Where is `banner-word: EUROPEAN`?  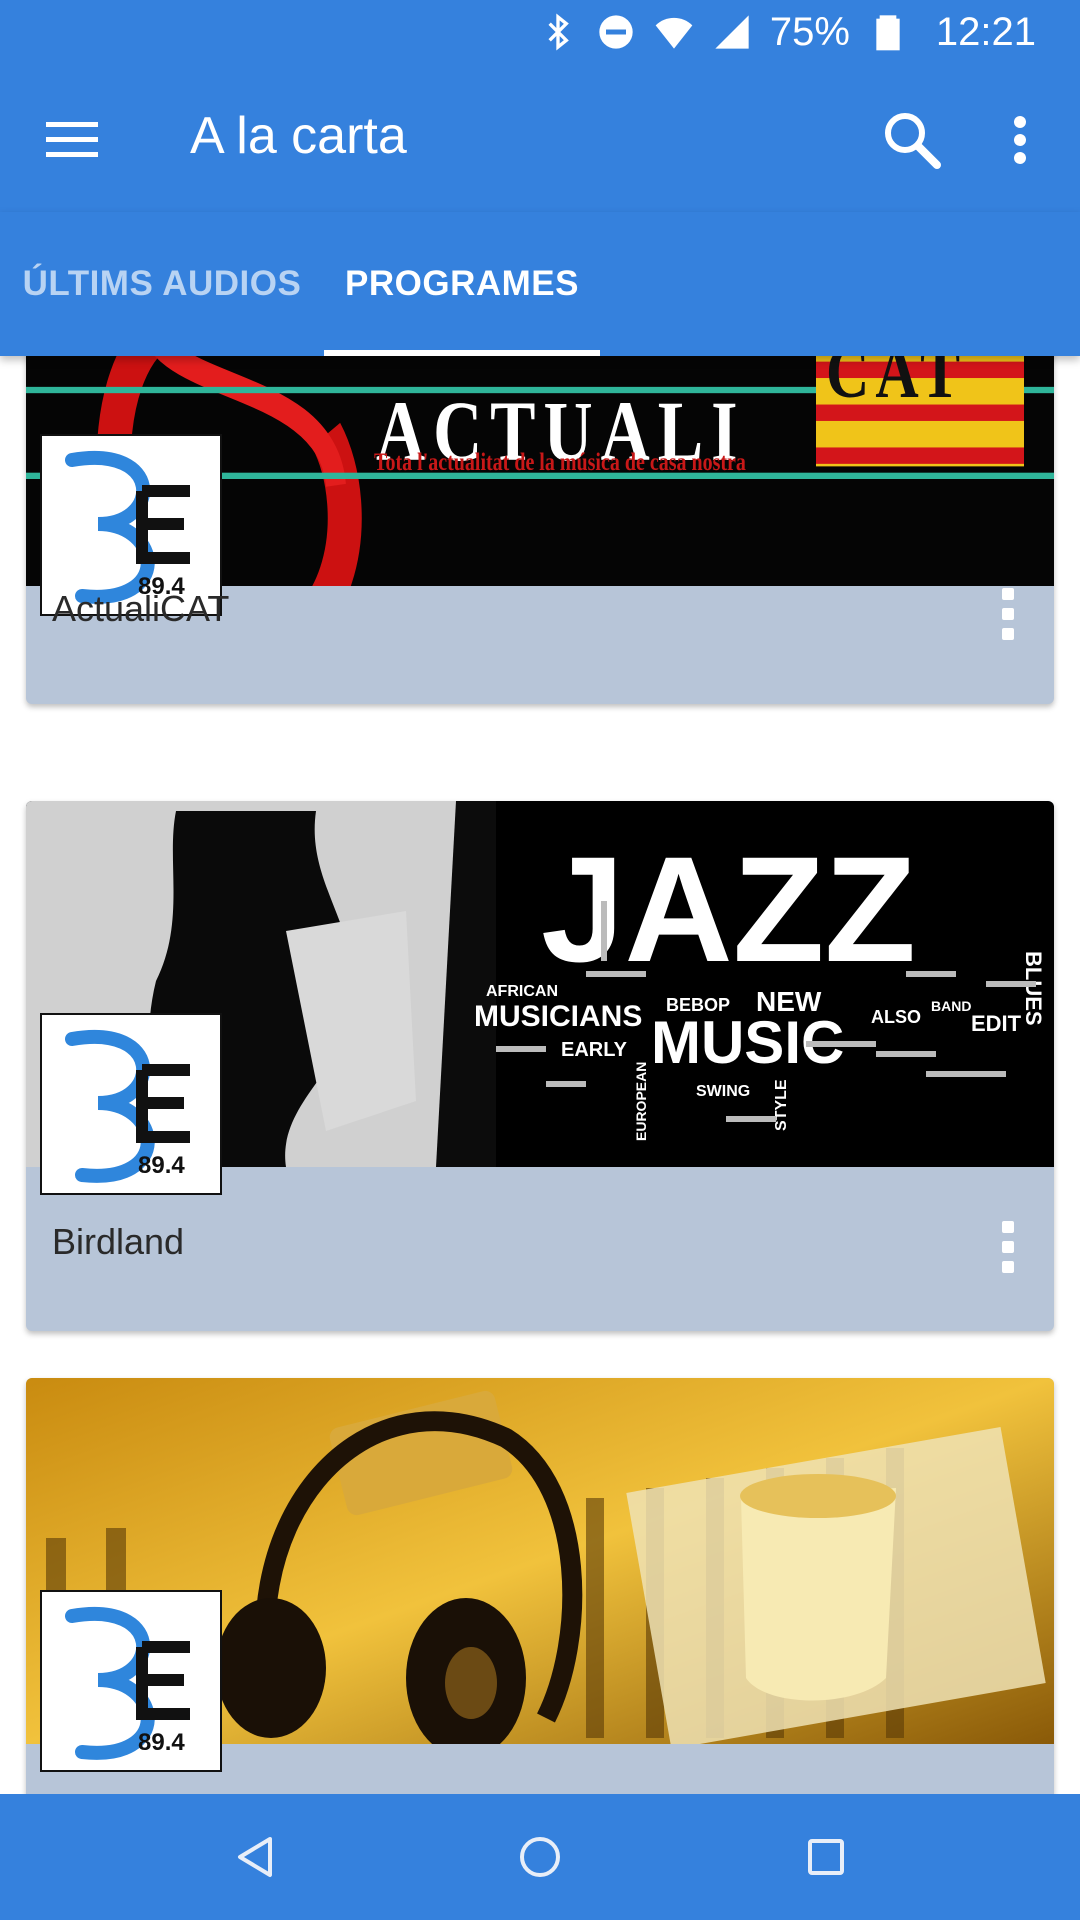 banner-word: EUROPEAN is located at coordinates (641, 1101).